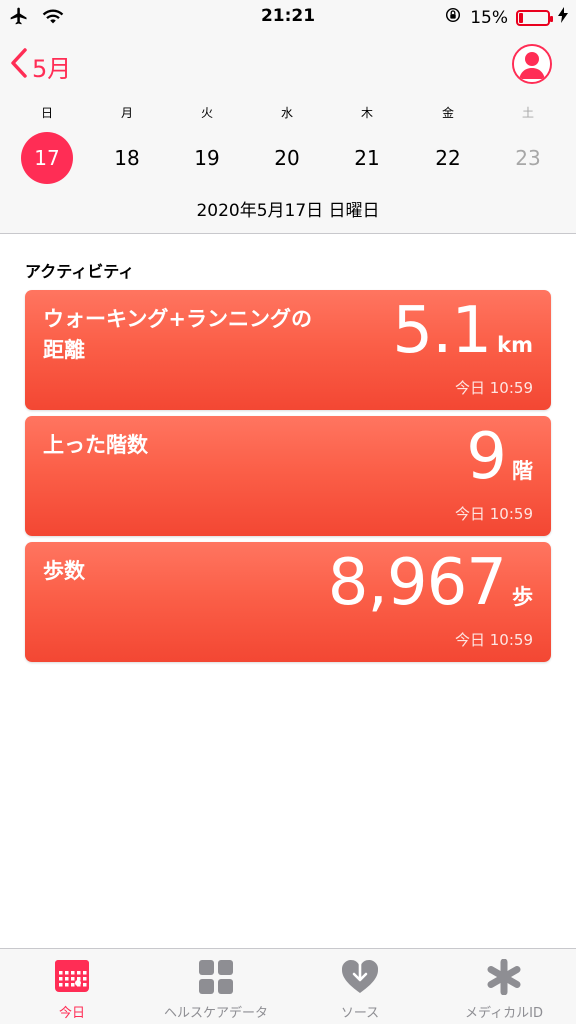  What do you see at coordinates (288, 17) in the screenshot?
I see `status-bar: 21:21 15%` at bounding box center [288, 17].